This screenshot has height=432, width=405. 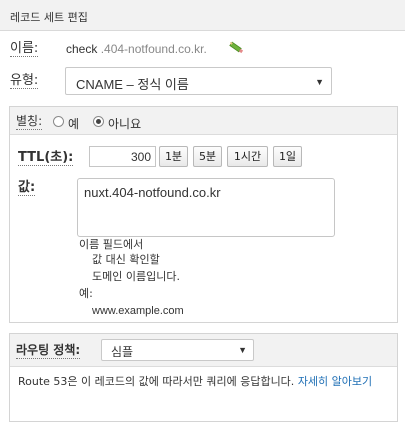 What do you see at coordinates (132, 84) in the screenshot?
I see `type-selected: CNAME – 정식 이름` at bounding box center [132, 84].